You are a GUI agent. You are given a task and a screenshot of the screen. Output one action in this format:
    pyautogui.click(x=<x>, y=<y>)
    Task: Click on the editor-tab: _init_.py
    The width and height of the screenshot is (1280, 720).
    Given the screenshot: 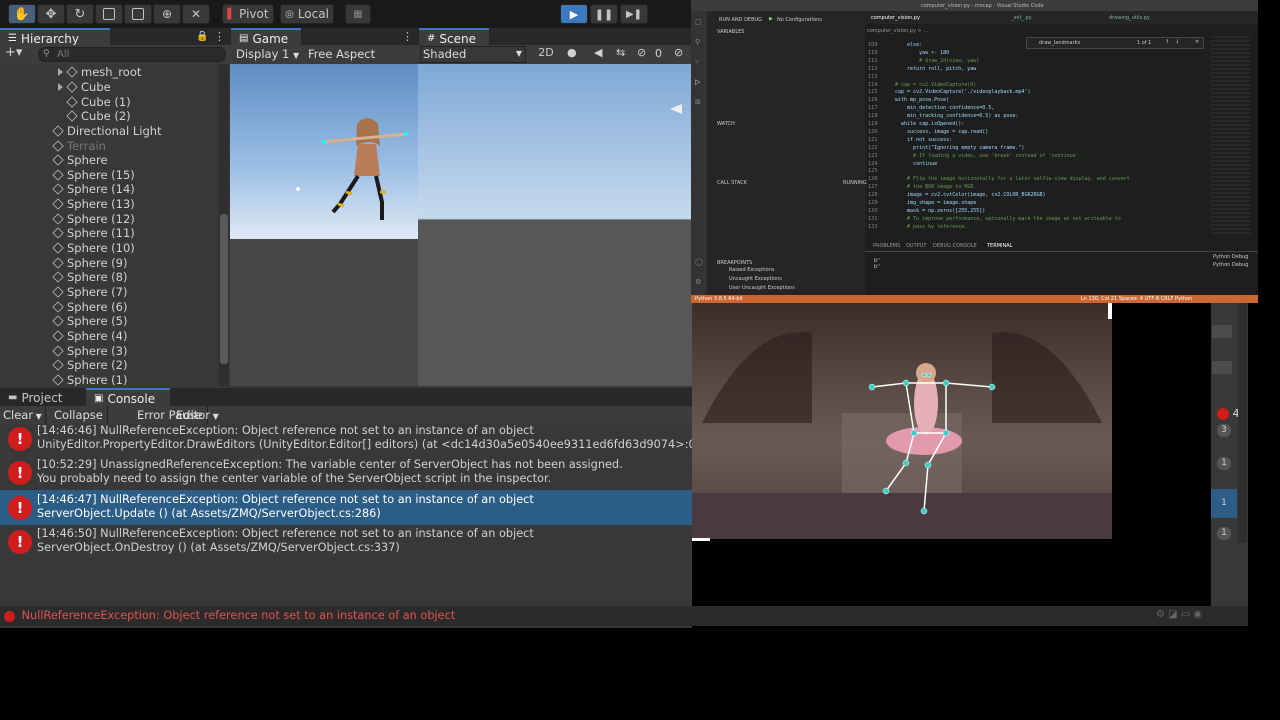 What is the action you would take?
    pyautogui.click(x=1021, y=18)
    